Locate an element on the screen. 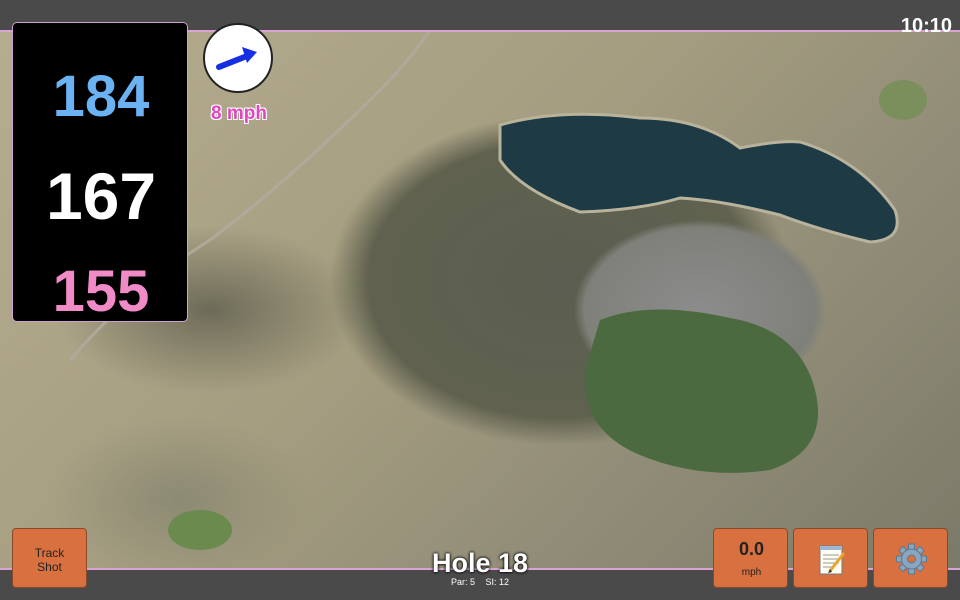 The height and width of the screenshot is (600, 960). track-shot-button: Track Shot is located at coordinates (49, 558).